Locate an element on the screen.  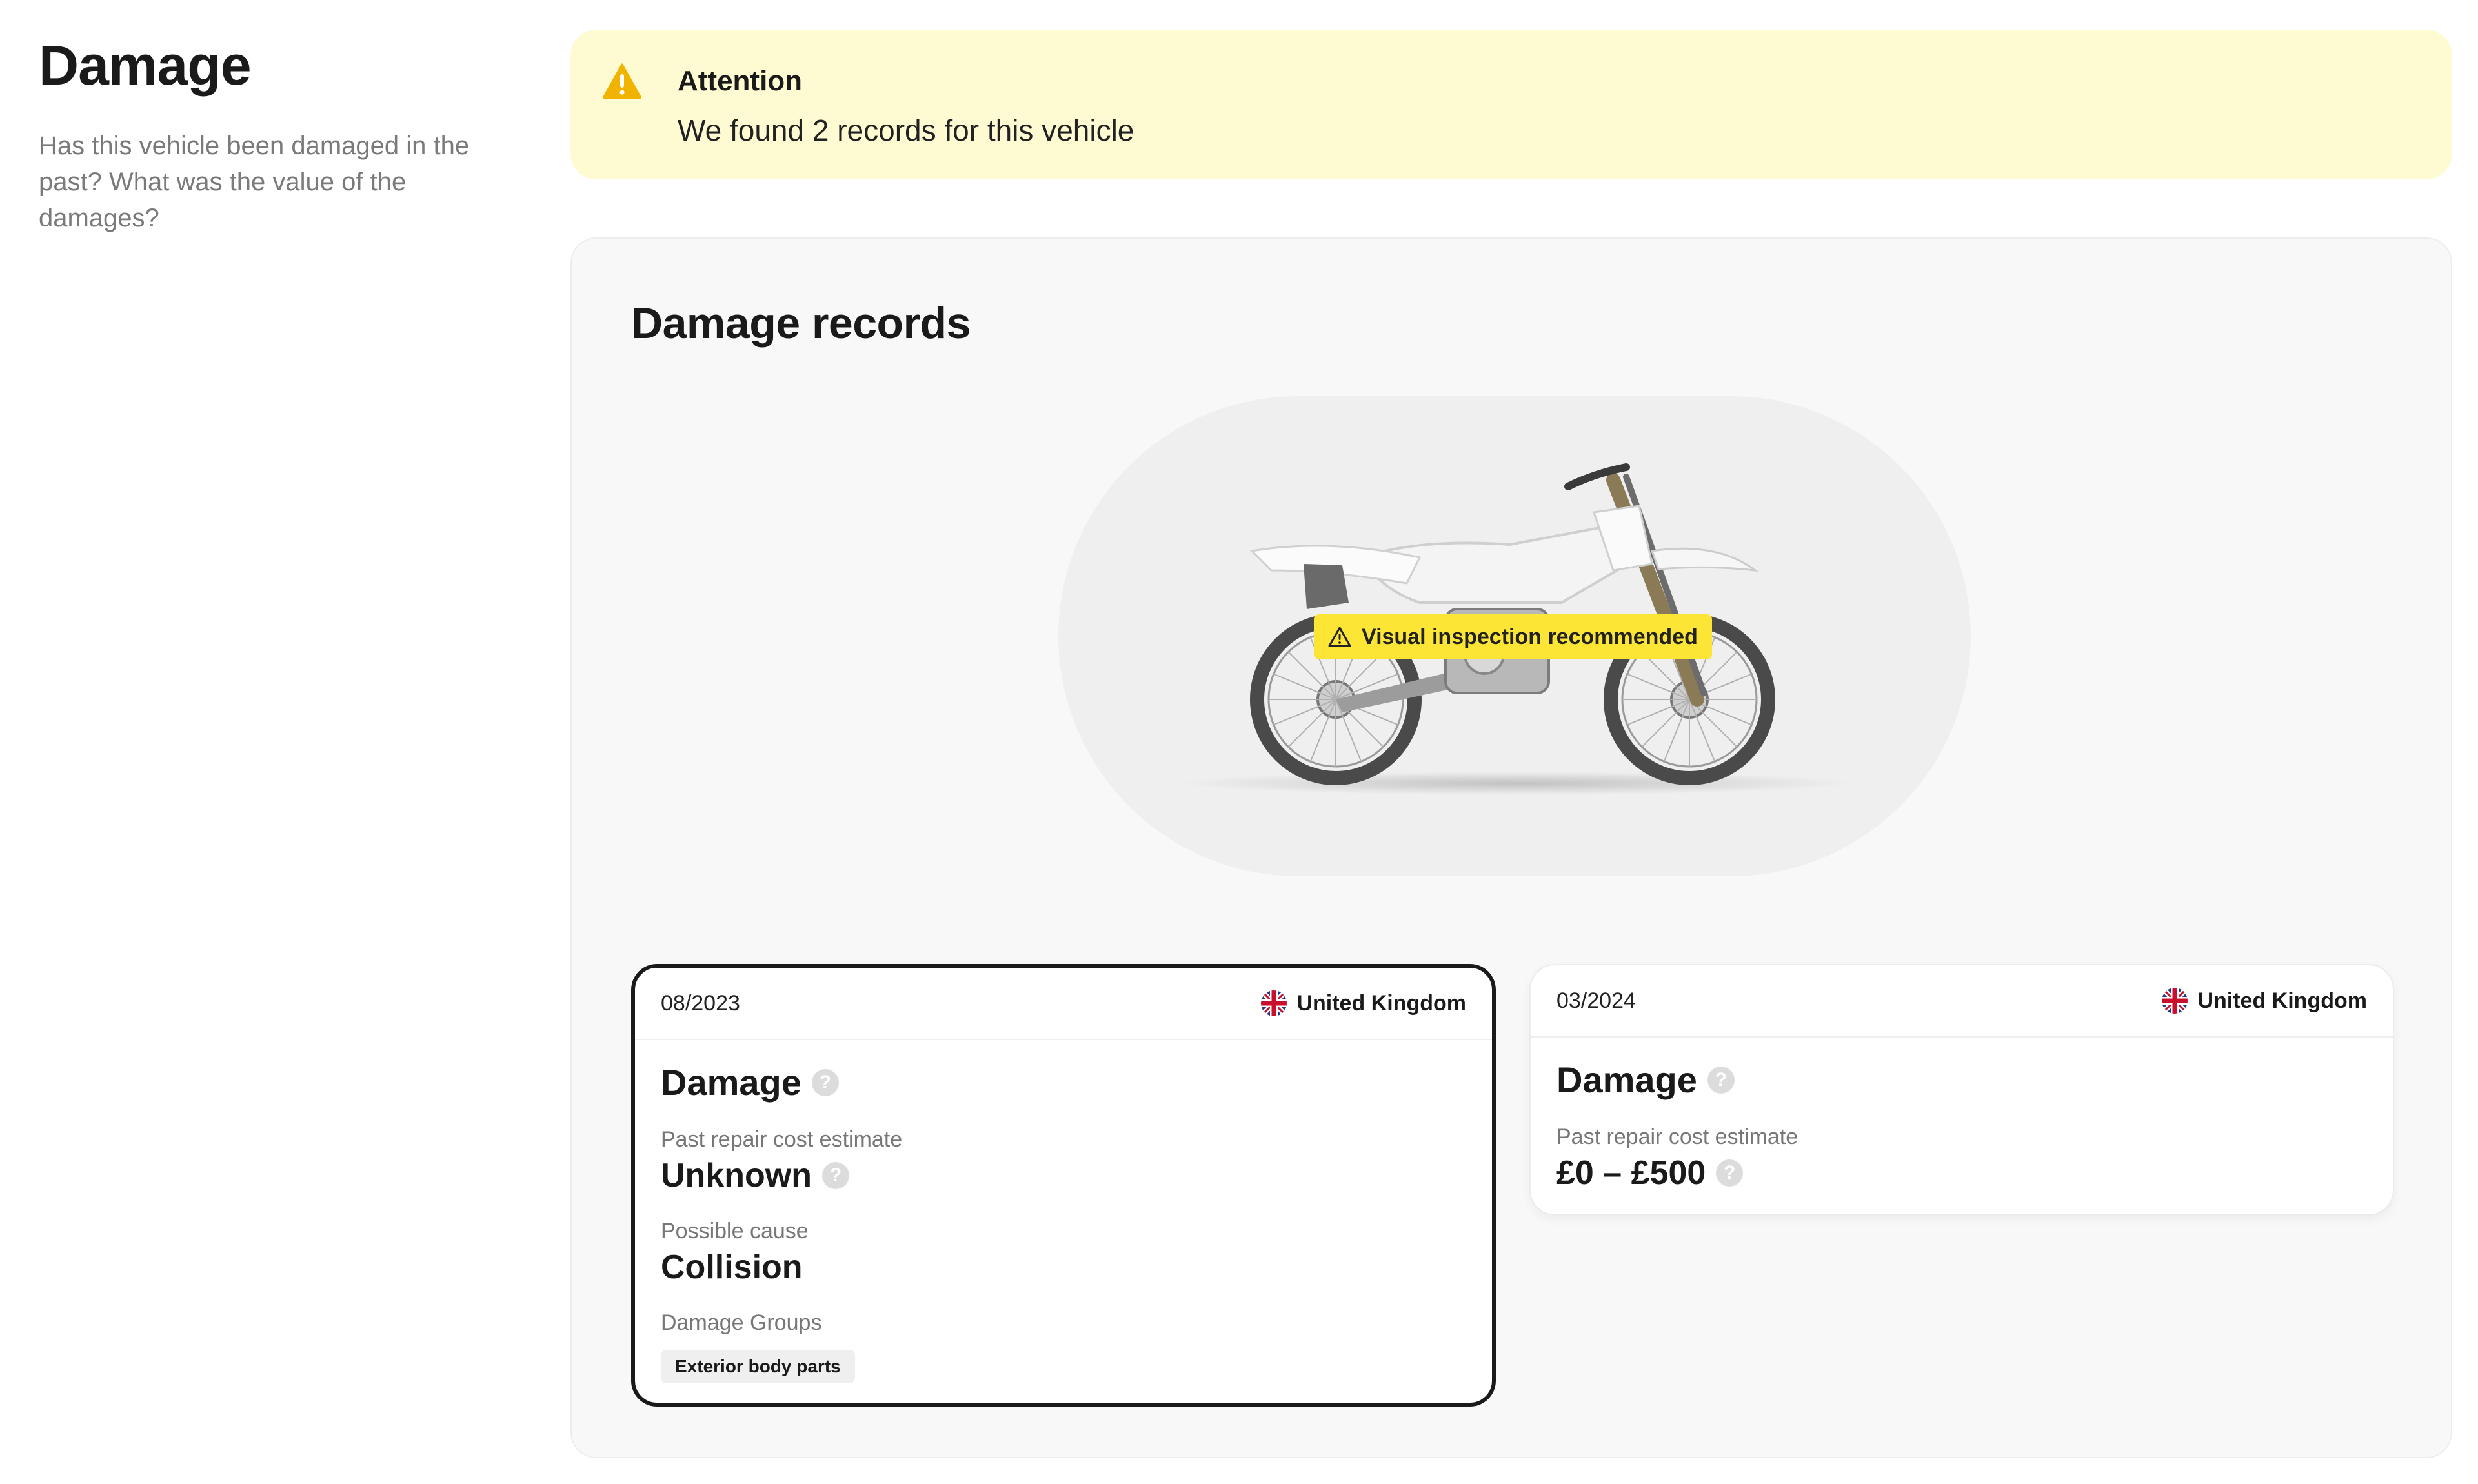
banner-title: Attention is located at coordinates (740, 81).